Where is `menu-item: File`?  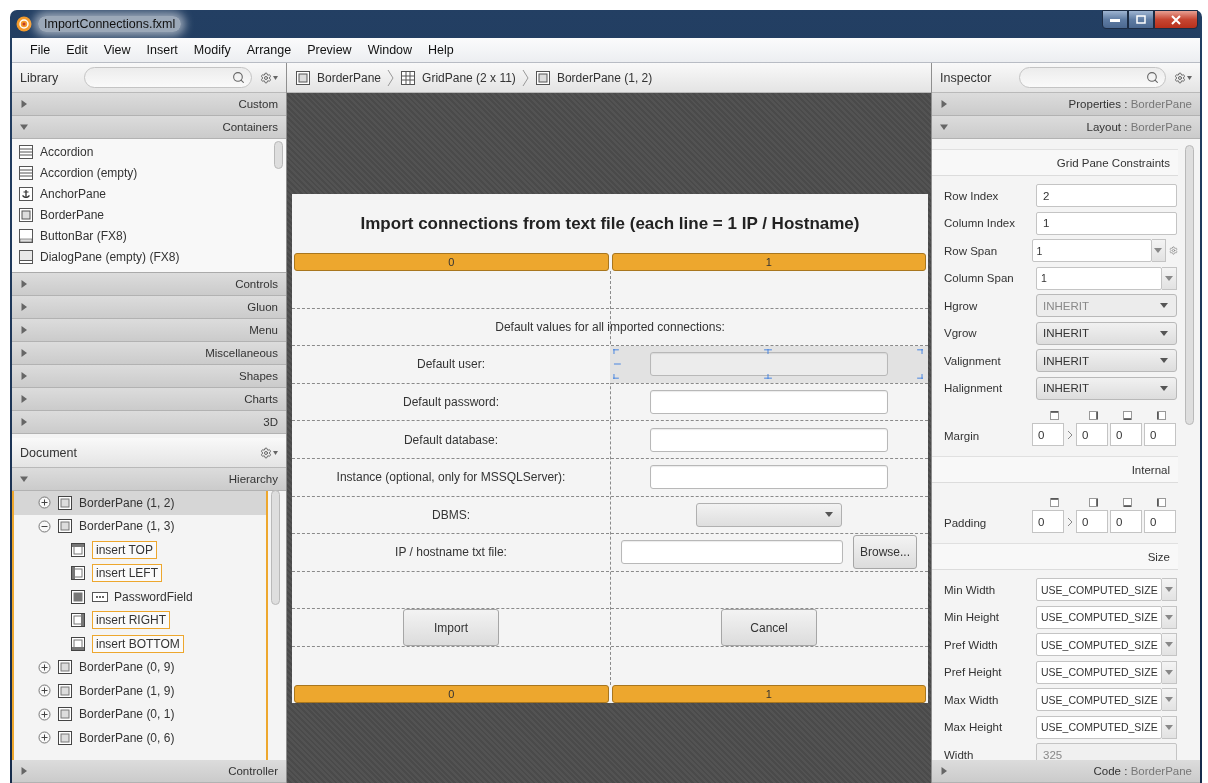 menu-item: File is located at coordinates (40, 50).